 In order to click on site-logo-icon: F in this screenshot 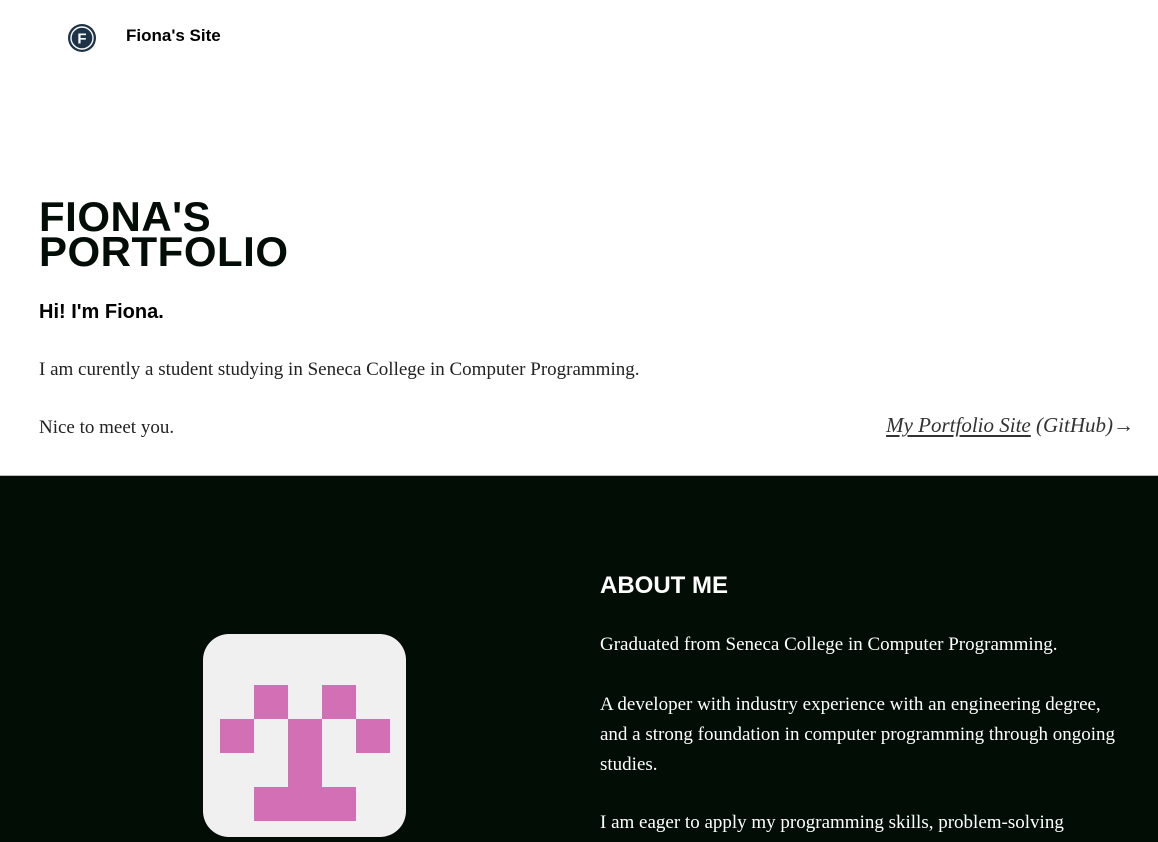, I will do `click(82, 38)`.